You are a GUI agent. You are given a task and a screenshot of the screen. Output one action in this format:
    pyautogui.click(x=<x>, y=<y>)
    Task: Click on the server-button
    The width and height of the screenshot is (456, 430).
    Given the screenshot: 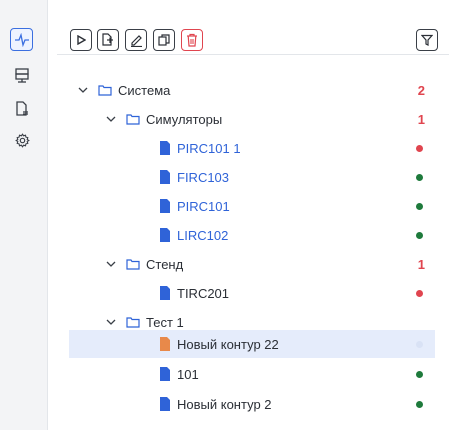 What is the action you would take?
    pyautogui.click(x=22, y=76)
    